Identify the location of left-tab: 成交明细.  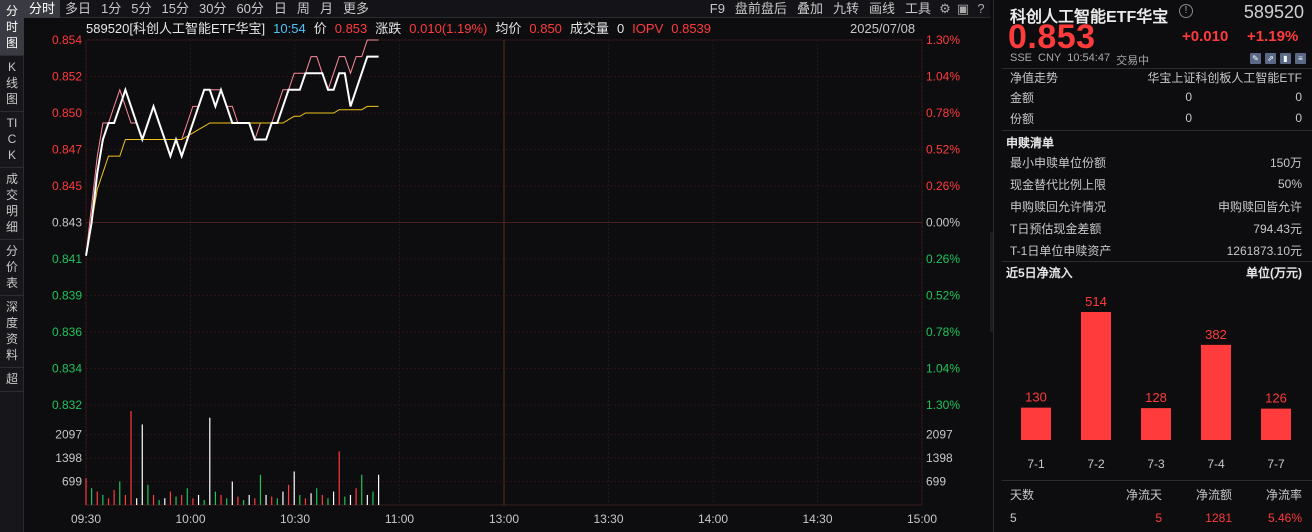
(12, 204).